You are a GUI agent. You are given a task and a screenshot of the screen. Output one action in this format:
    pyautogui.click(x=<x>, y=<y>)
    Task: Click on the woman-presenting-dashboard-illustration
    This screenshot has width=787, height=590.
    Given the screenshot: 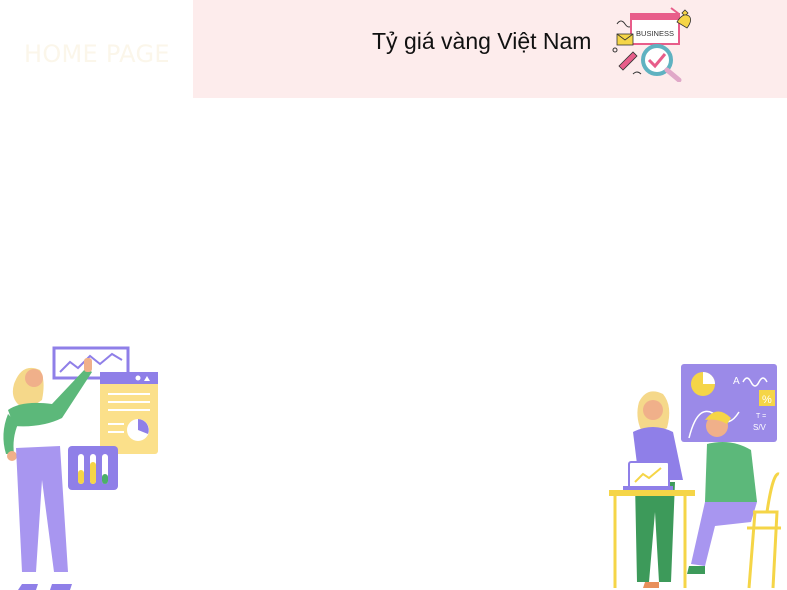 What is the action you would take?
    pyautogui.click(x=80, y=468)
    